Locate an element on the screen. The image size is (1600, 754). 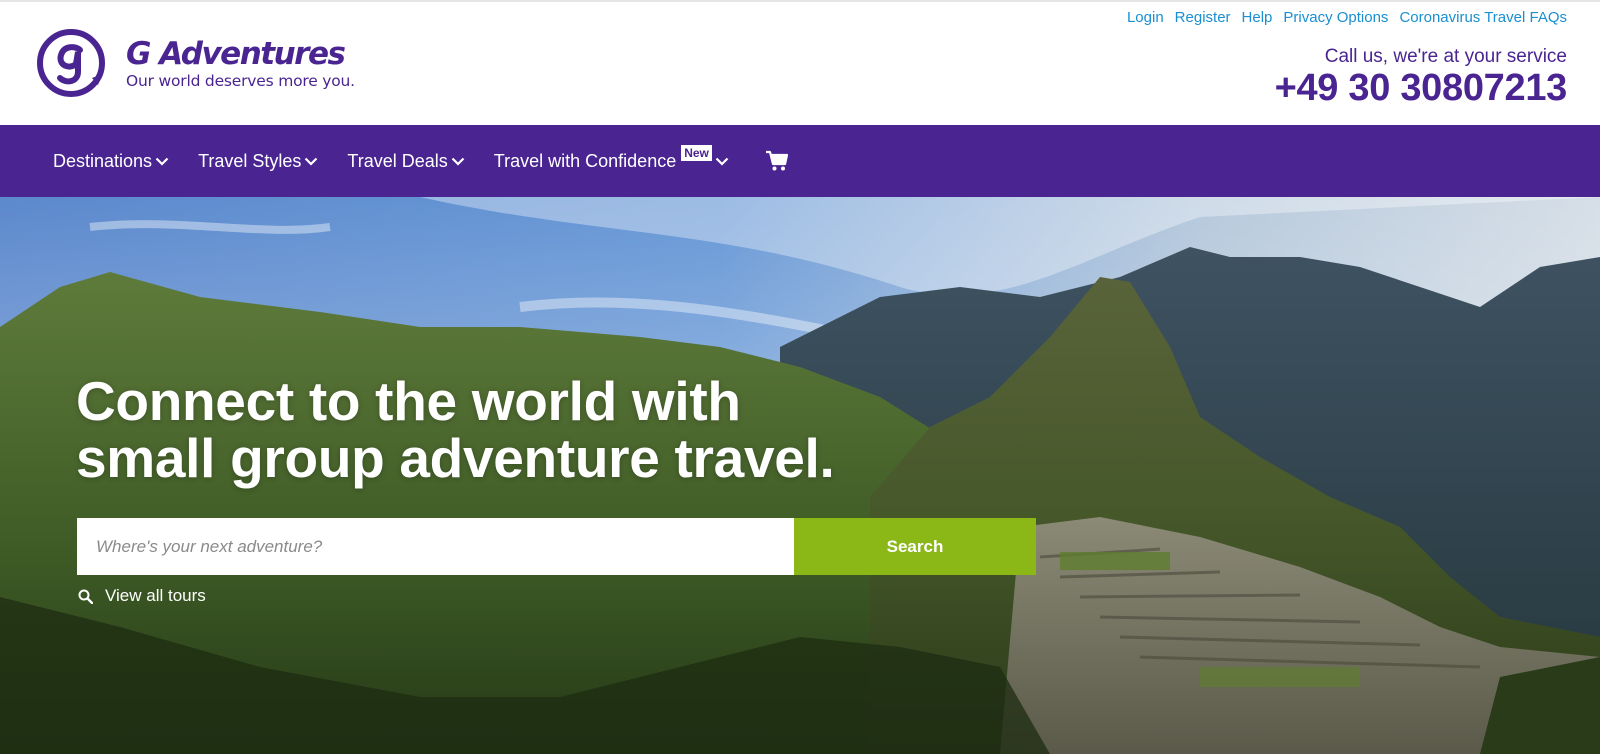
nav-label: Destinations is located at coordinates (103, 160).